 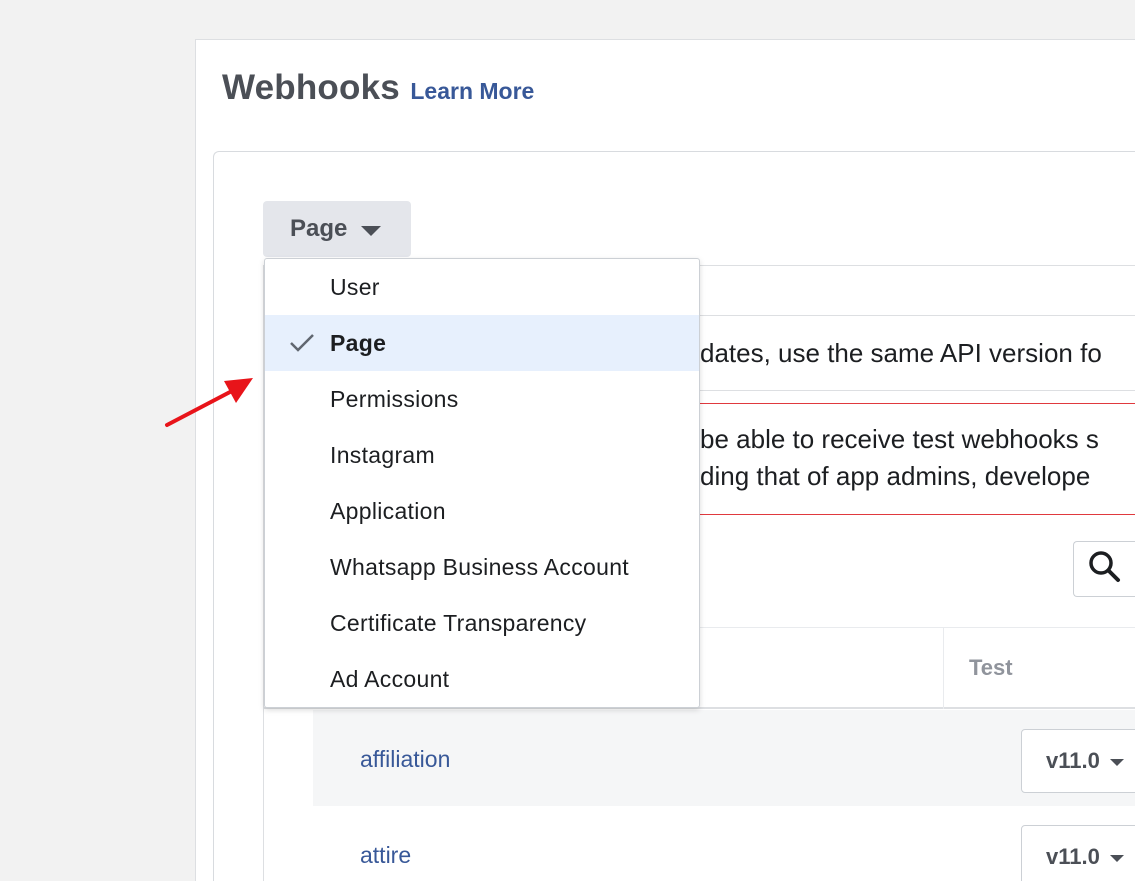 I want to click on table-row: affiliation v11.0, so click(x=724, y=758).